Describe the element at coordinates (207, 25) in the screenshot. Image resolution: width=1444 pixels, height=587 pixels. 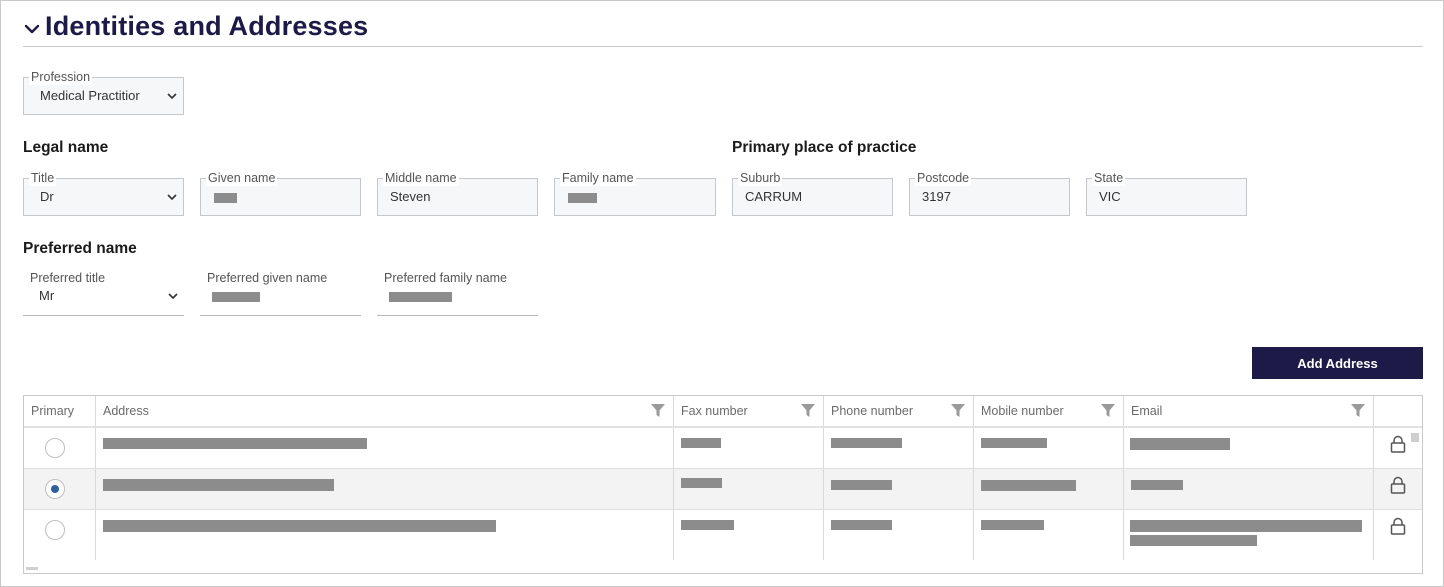
I see `section-title: Identities and Addresses` at that location.